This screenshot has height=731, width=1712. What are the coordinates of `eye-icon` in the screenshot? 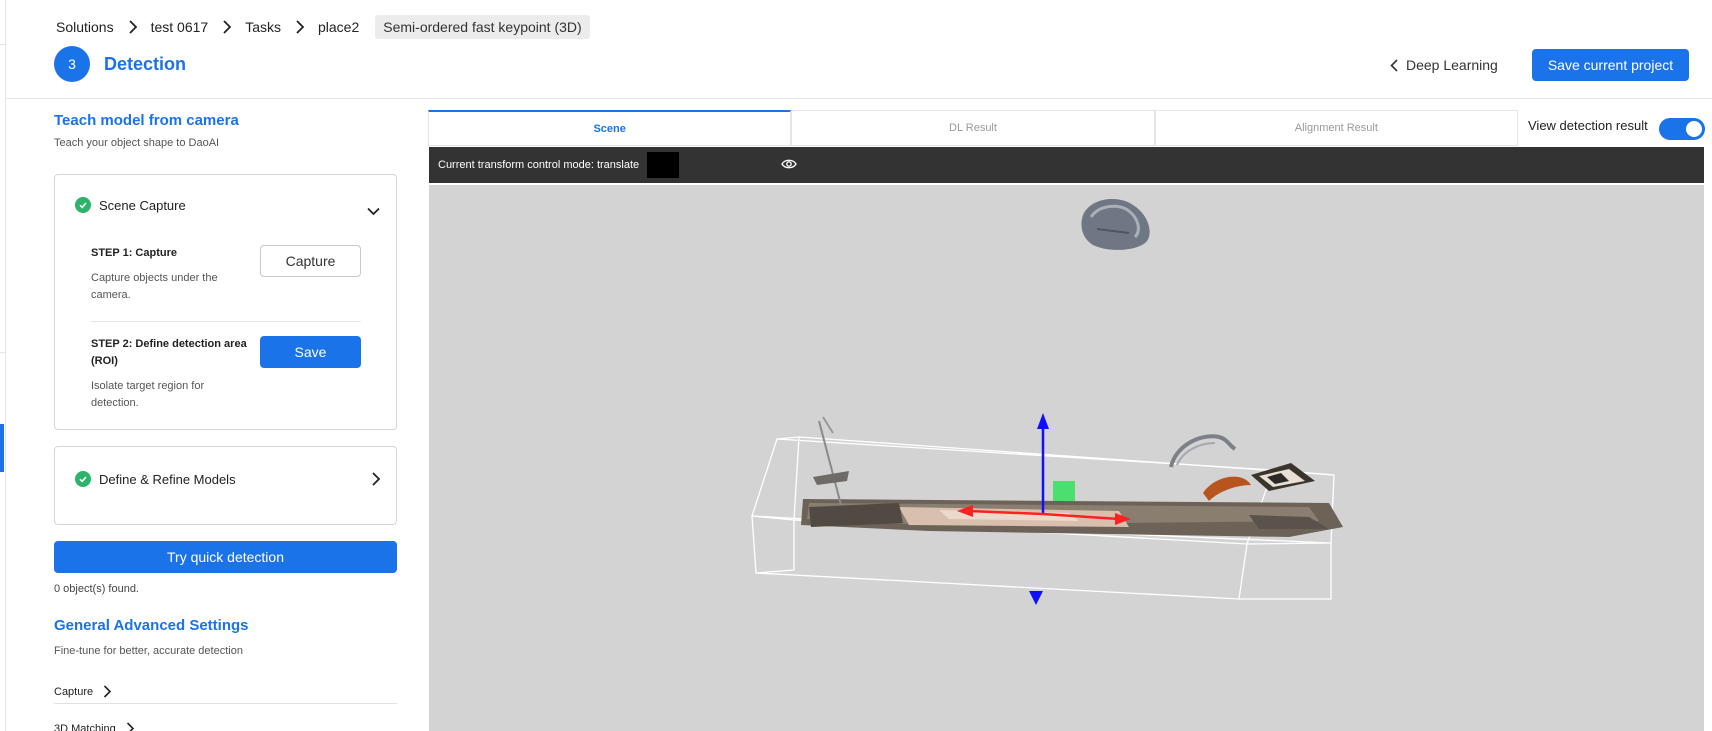 It's located at (789, 166).